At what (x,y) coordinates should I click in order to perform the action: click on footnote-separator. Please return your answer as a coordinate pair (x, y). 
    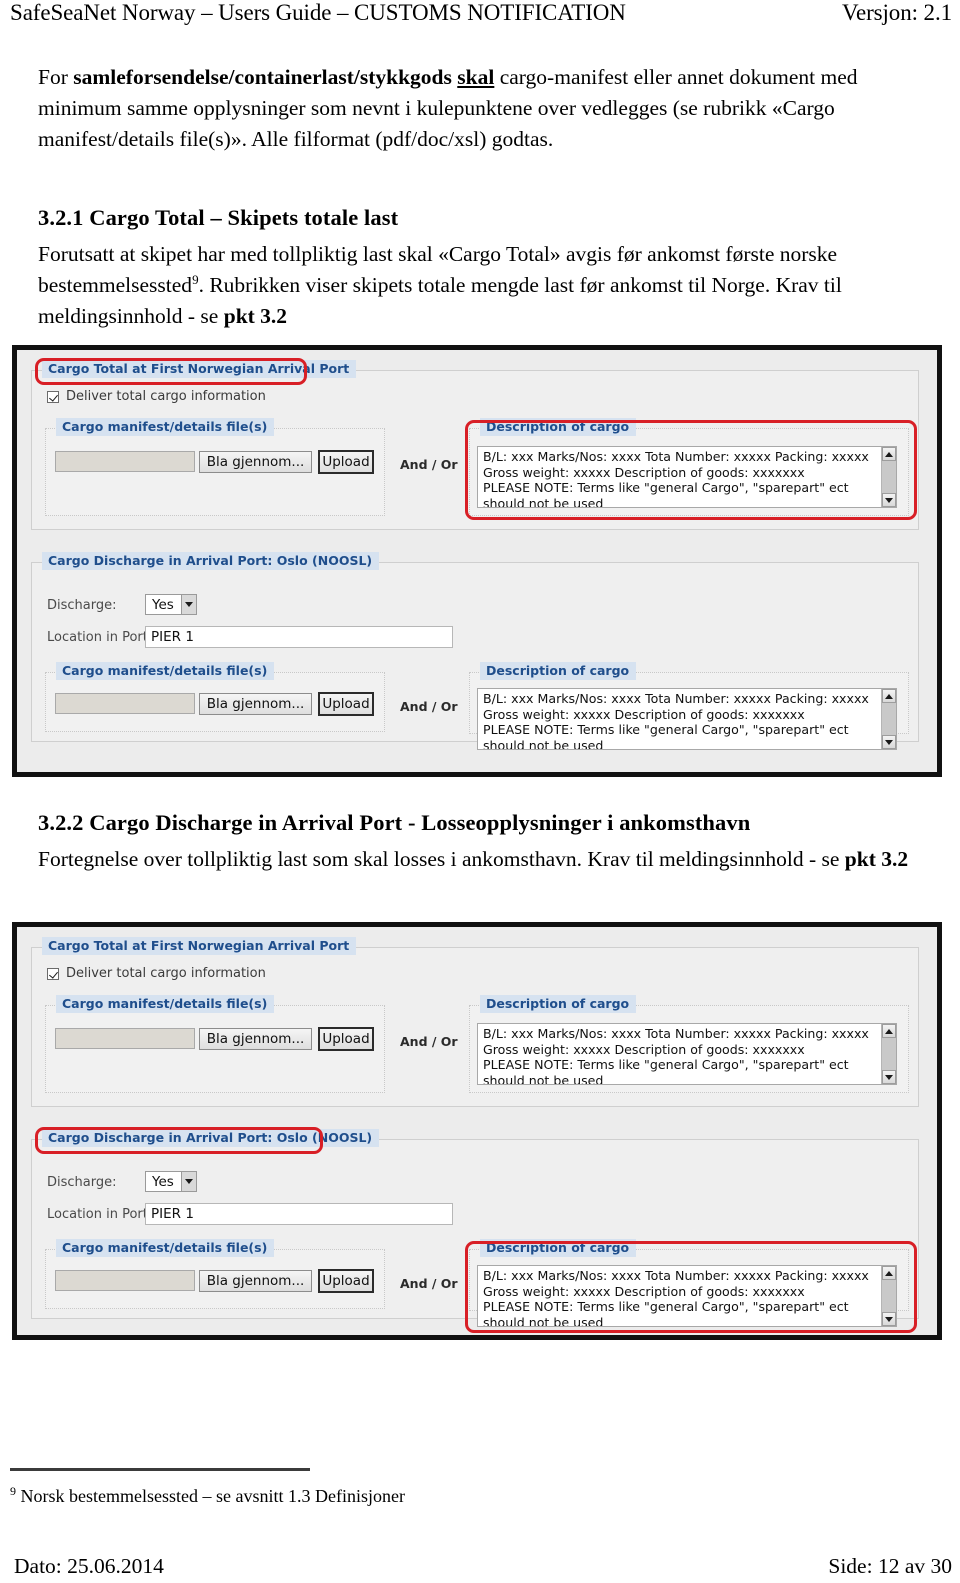
    Looking at the image, I should click on (160, 1469).